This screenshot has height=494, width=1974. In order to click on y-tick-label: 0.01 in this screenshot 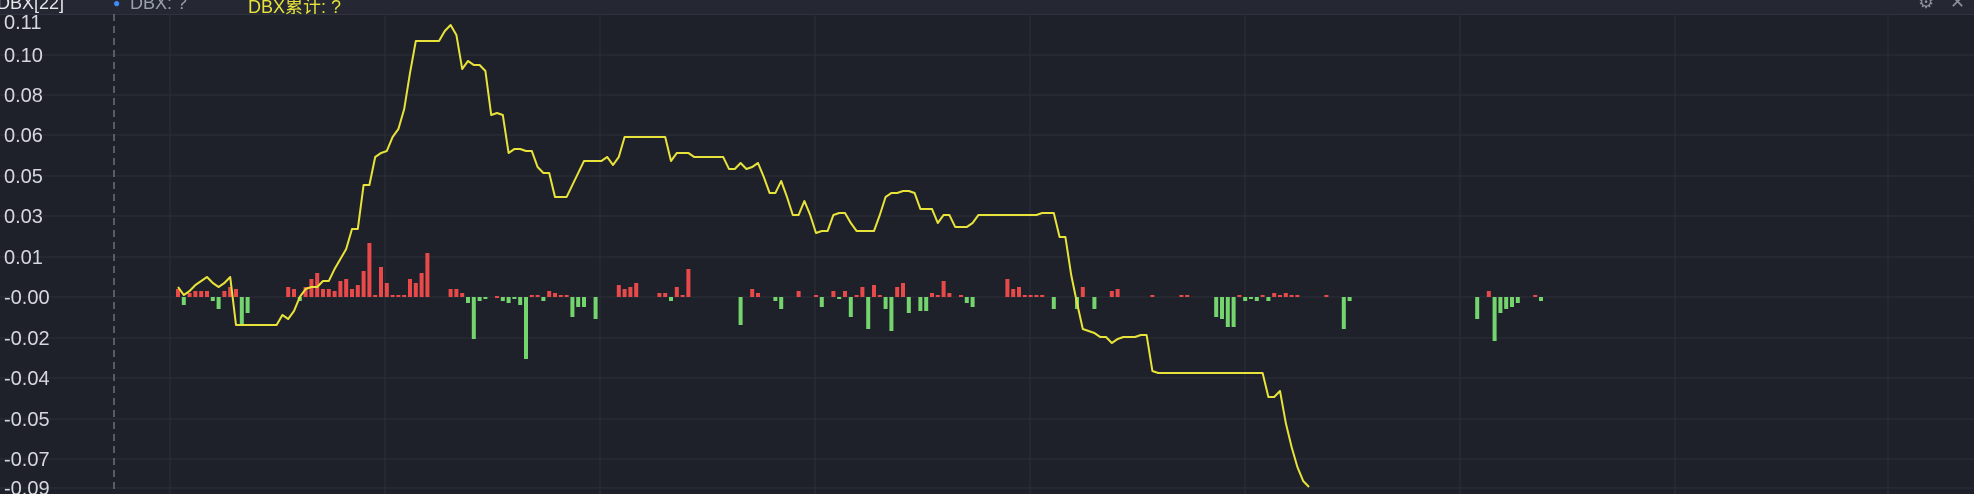, I will do `click(23, 258)`.